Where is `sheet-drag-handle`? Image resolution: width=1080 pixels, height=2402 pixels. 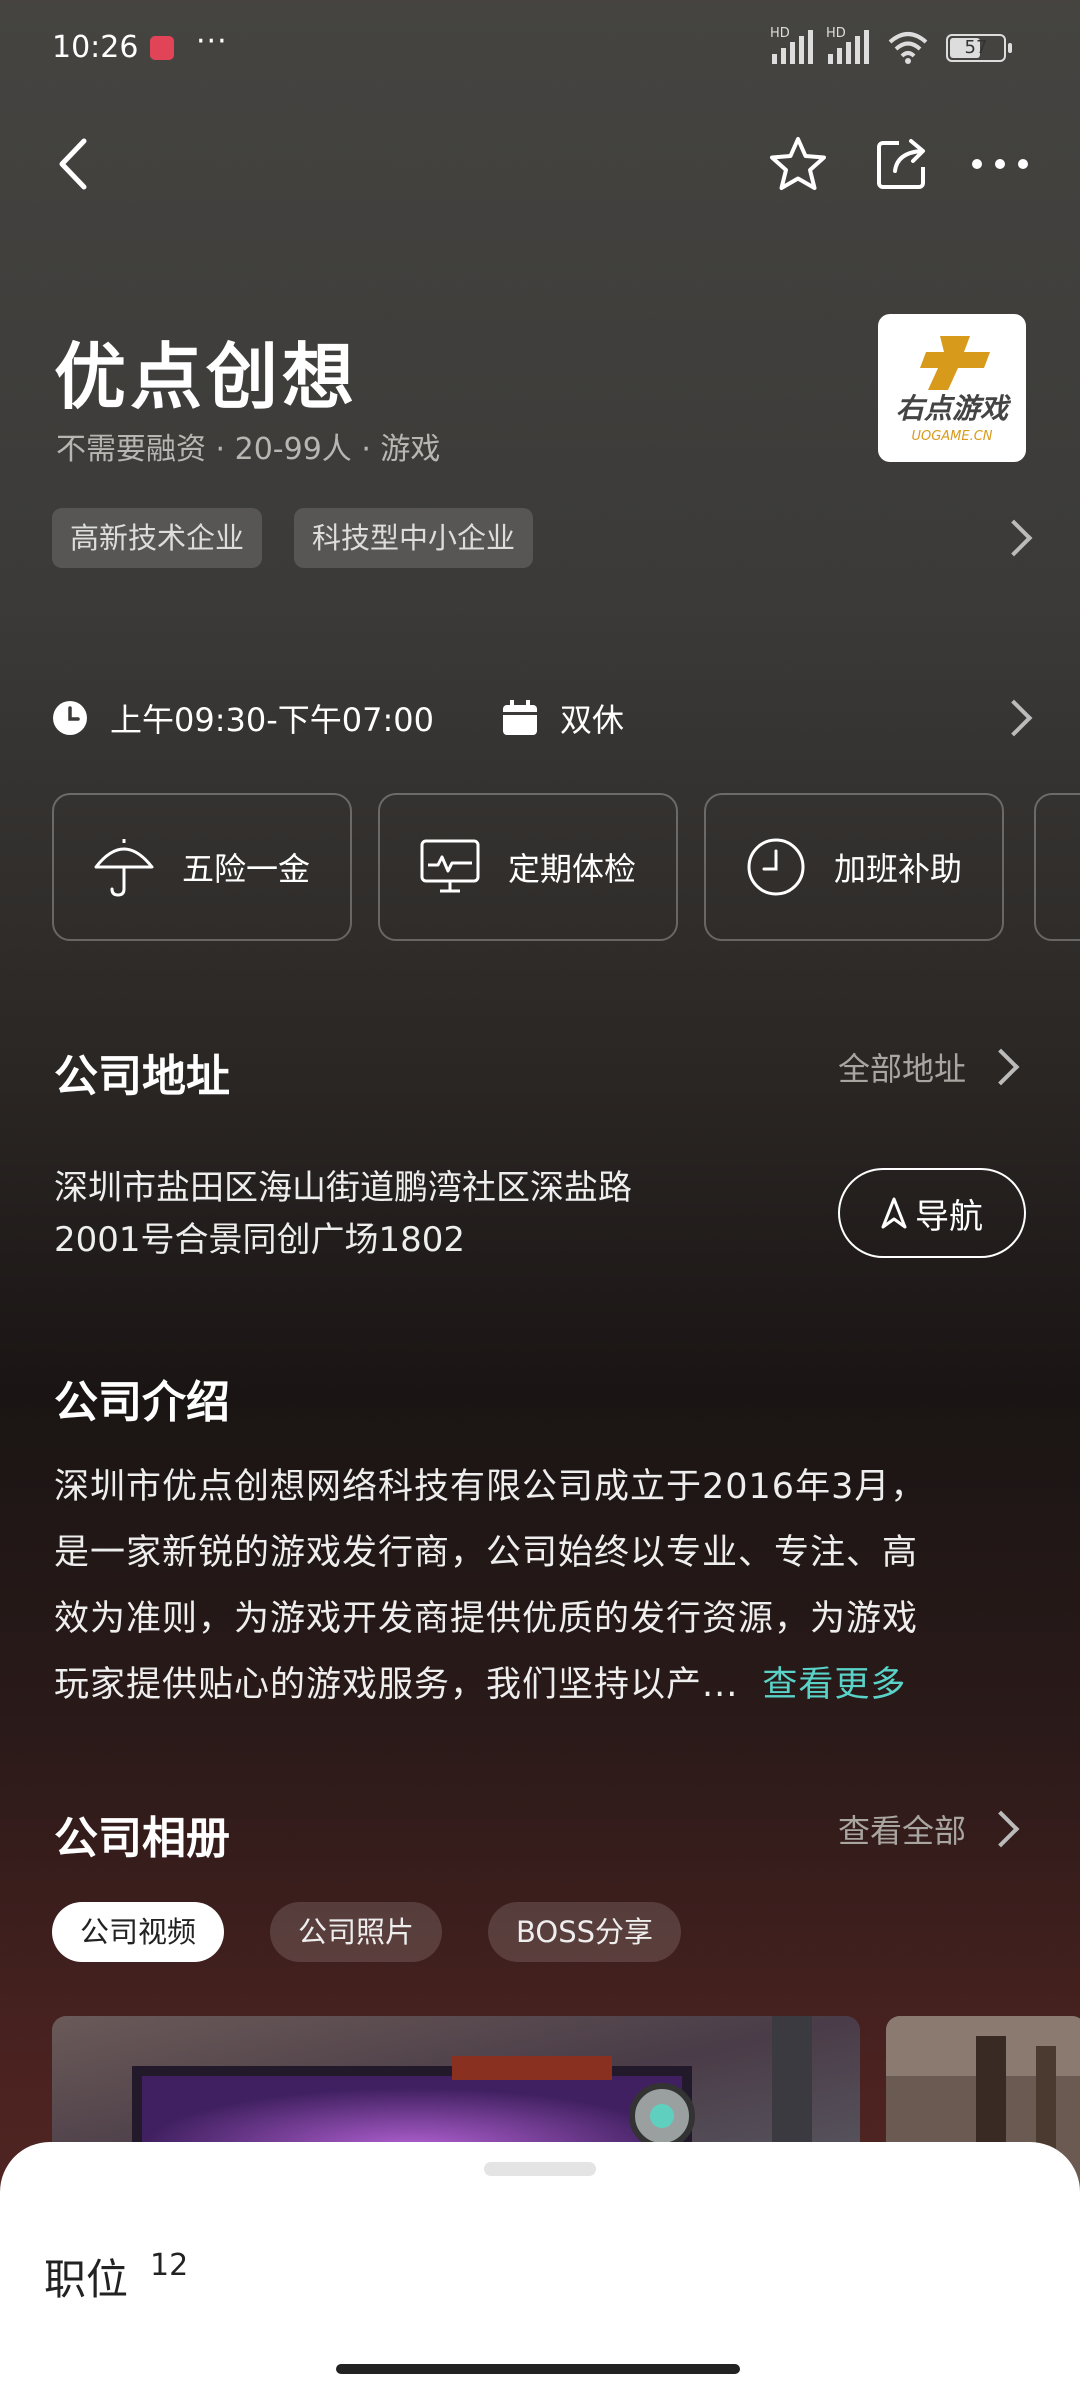 sheet-drag-handle is located at coordinates (540, 2169).